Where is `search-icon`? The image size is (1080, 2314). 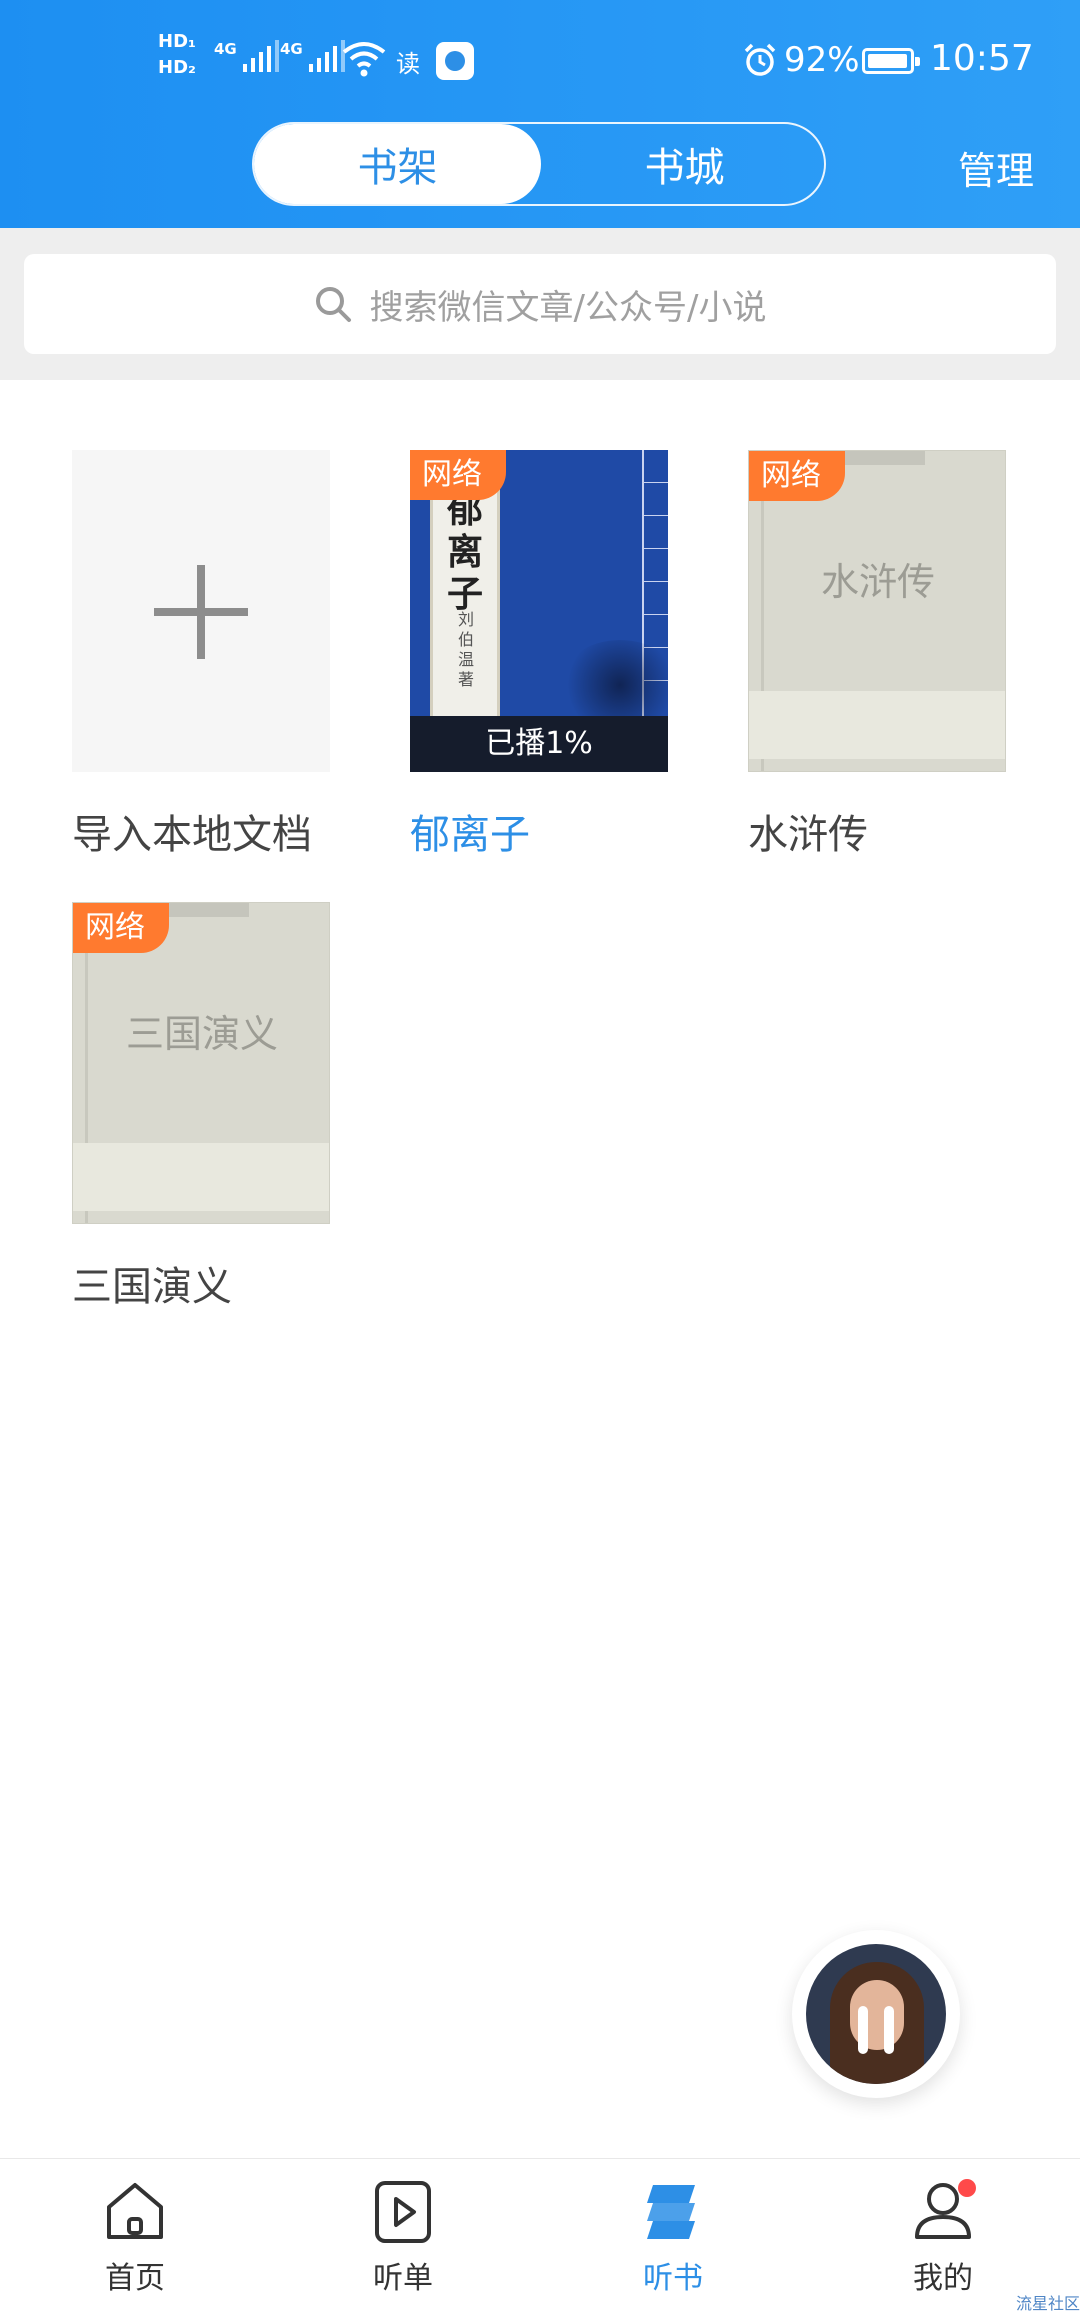
search-icon is located at coordinates (333, 304).